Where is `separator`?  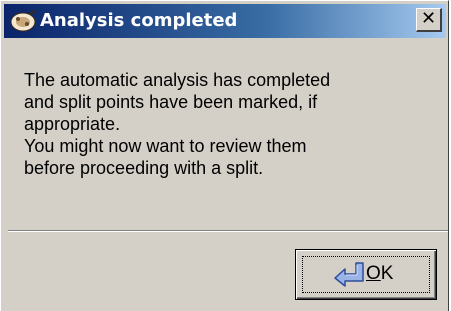 separator is located at coordinates (228, 231).